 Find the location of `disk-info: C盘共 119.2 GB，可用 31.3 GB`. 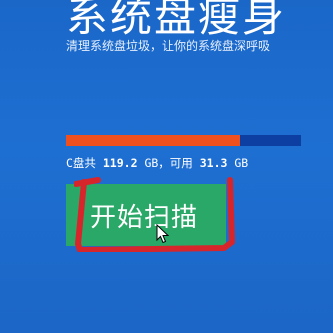

disk-info: C盘共 119.2 GB，可用 31.3 GB is located at coordinates (157, 163).